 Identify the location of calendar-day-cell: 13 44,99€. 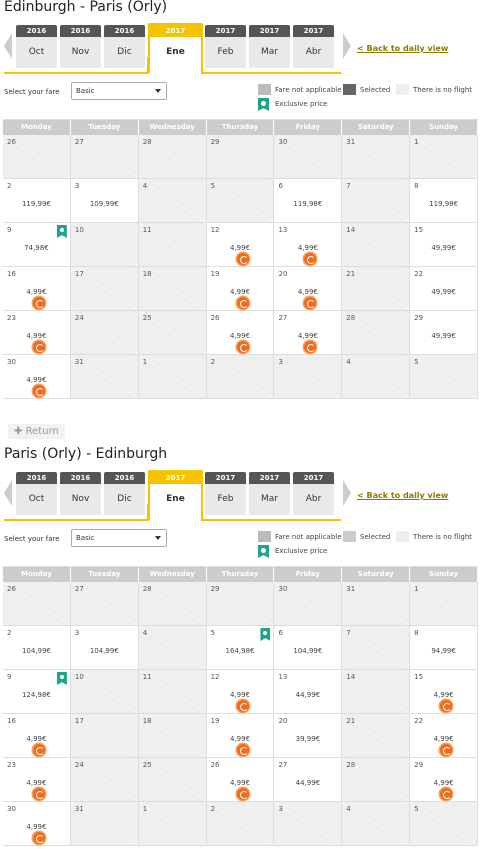
(308, 692).